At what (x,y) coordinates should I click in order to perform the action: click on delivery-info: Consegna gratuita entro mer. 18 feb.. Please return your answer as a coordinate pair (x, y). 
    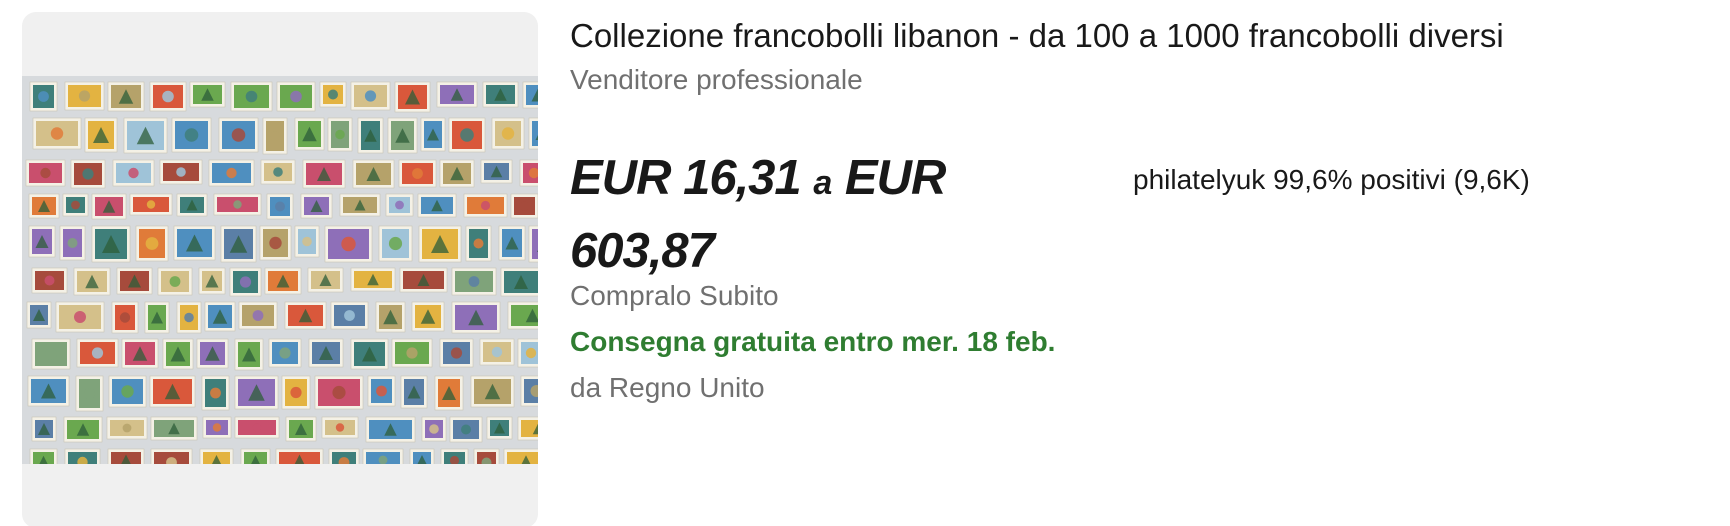
    Looking at the image, I should click on (813, 341).